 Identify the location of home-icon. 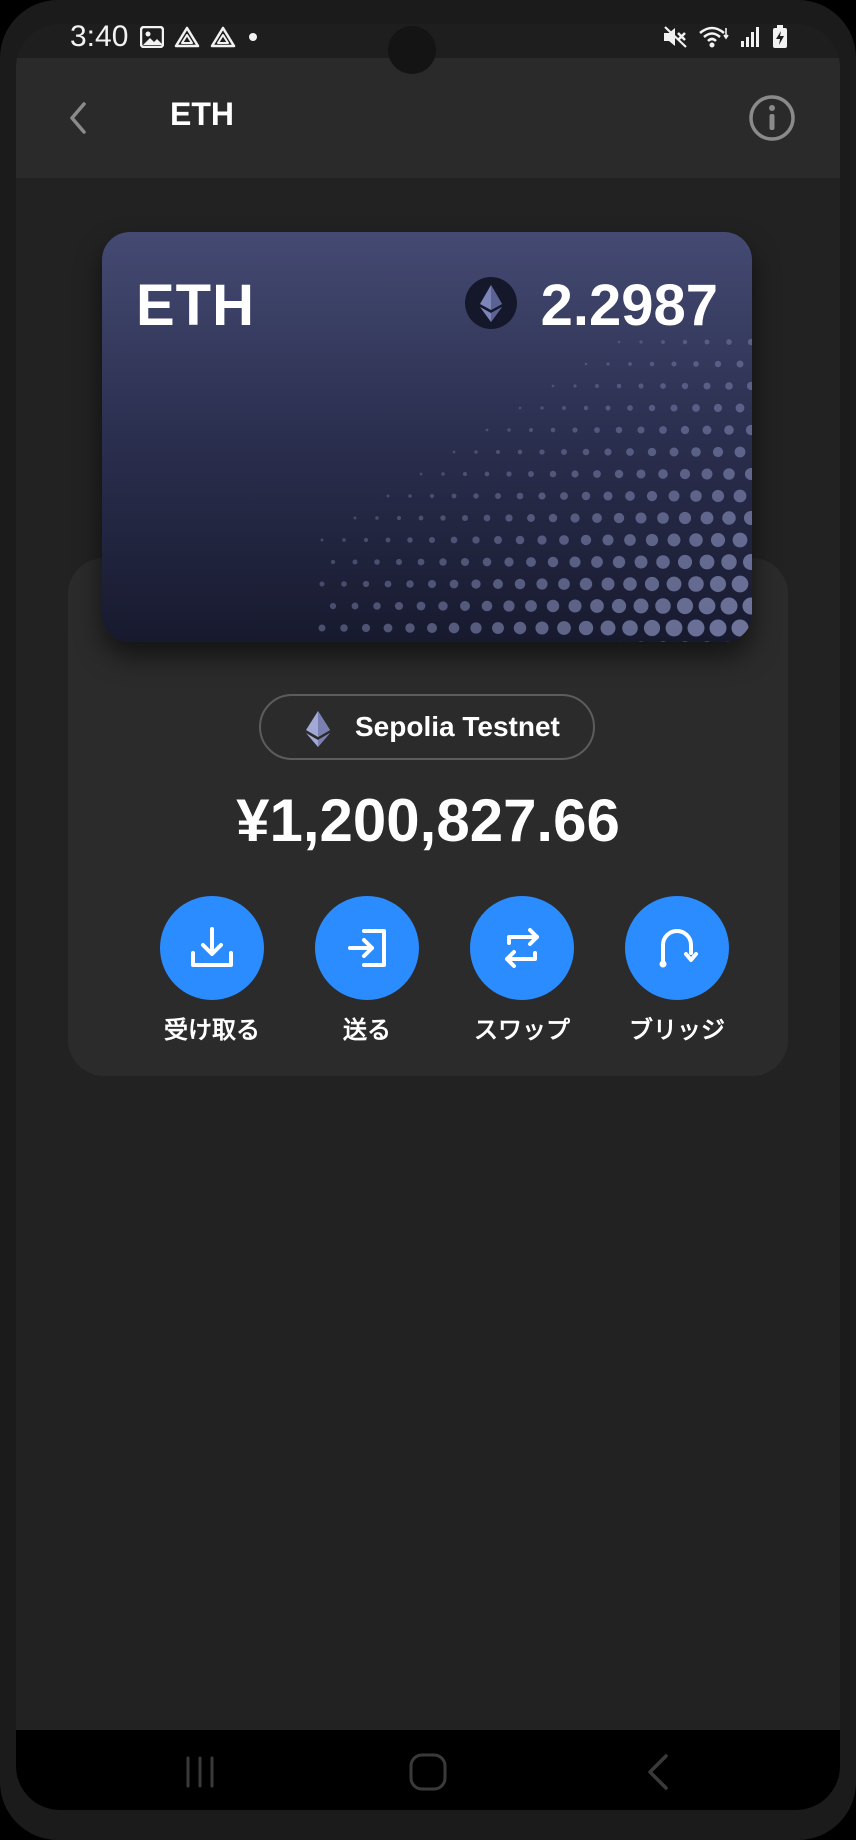
(428, 1772).